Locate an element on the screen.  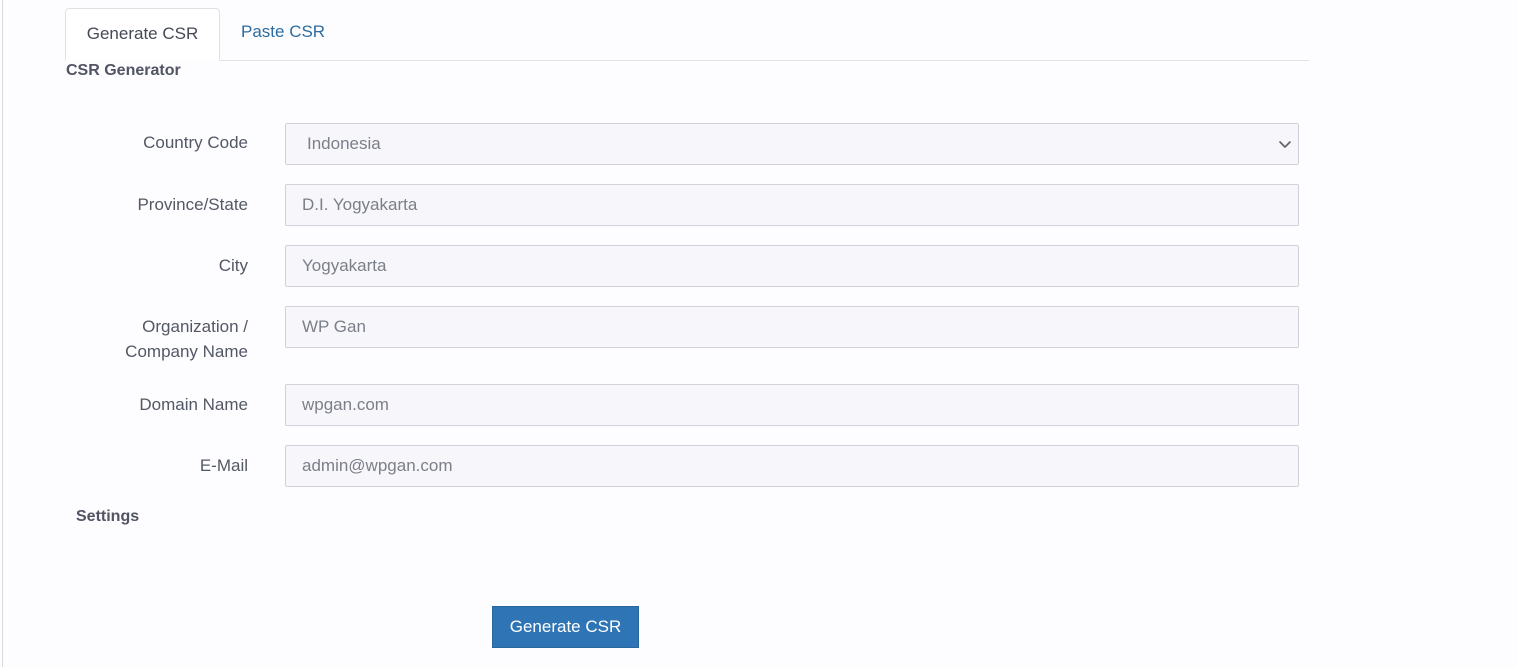
organization-label-line1: Organization / is located at coordinates (195, 326).